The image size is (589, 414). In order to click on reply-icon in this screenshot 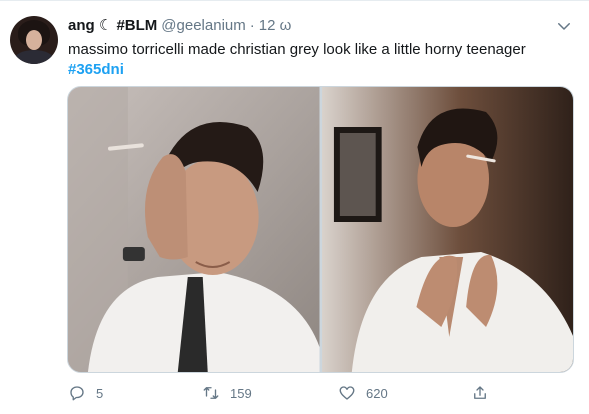, I will do `click(77, 393)`.